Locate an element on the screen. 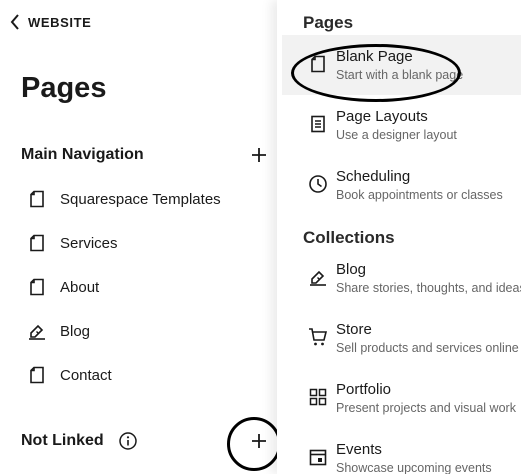  option-description: Use a designer layout is located at coordinates (396, 135).